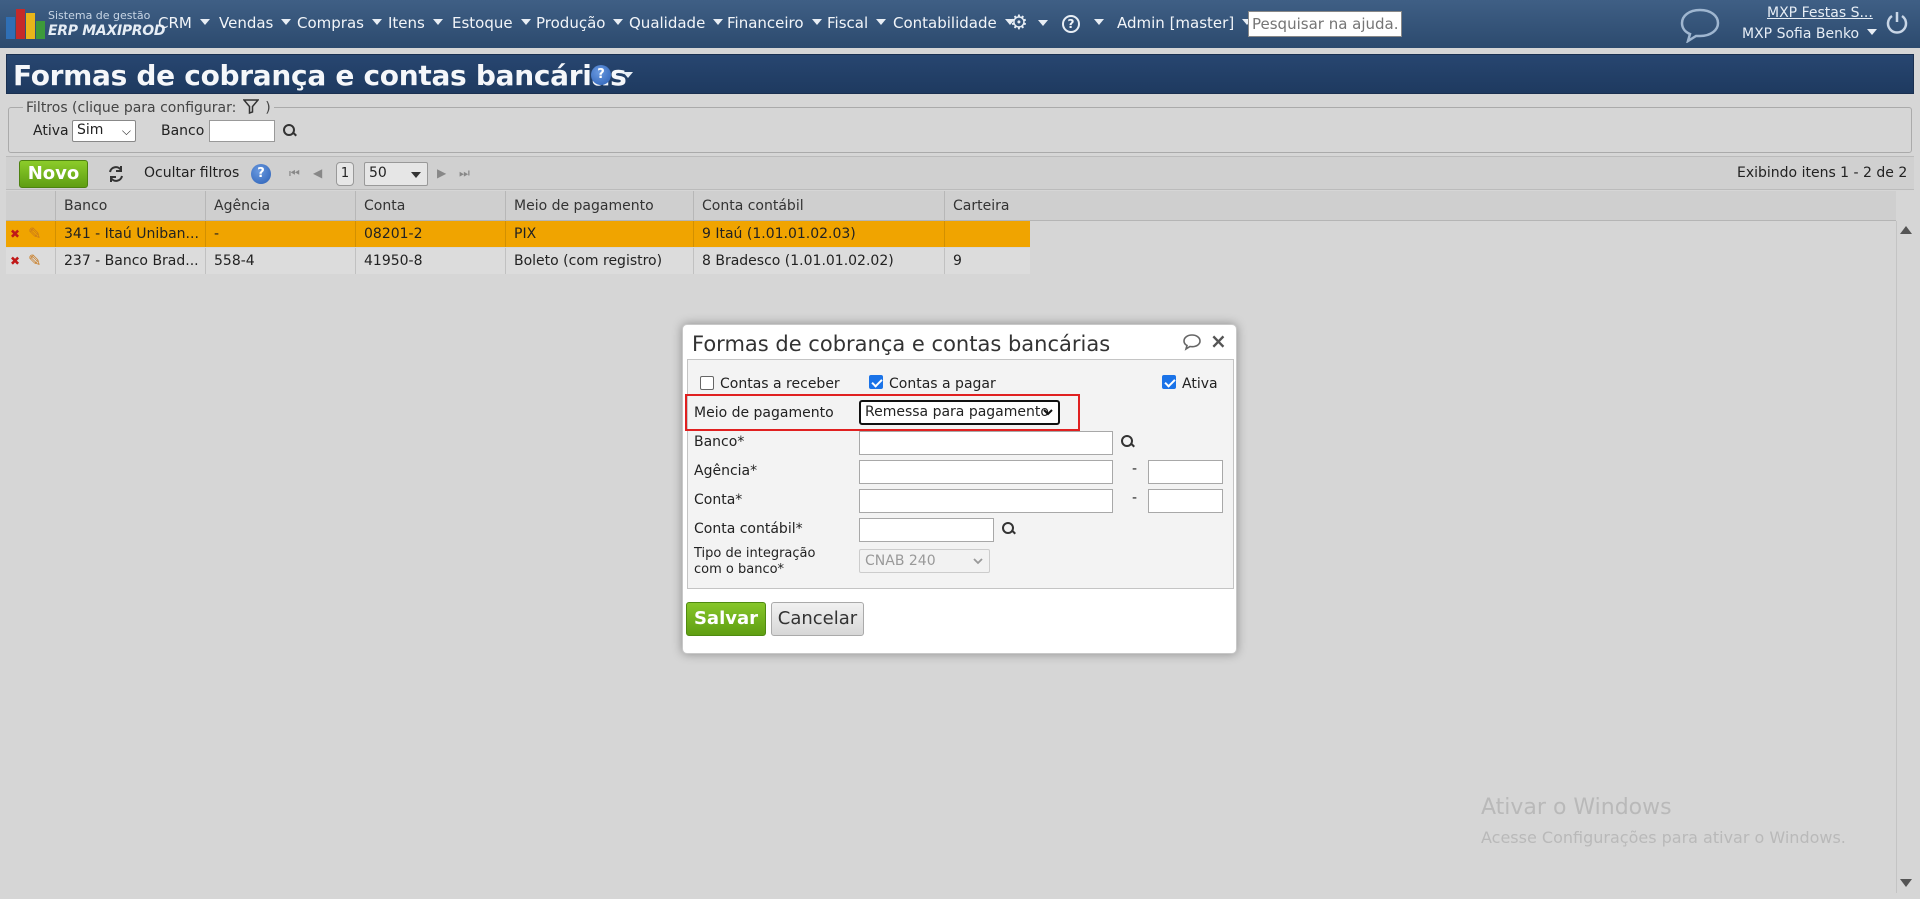 The width and height of the screenshot is (1920, 899). Describe the element at coordinates (184, 24) in the screenshot. I see `nav-menu-crm: CRM` at that location.